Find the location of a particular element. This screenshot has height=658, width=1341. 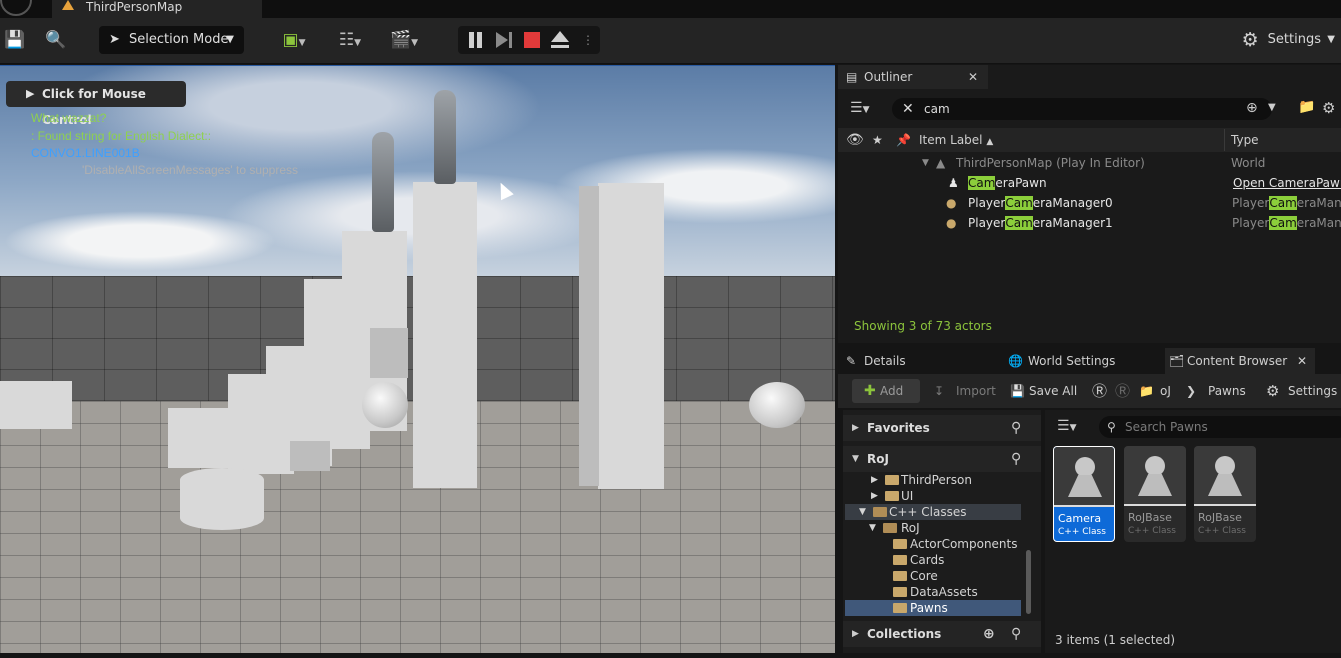

favorites-section: ▶ Favorites ⚲ is located at coordinates (942, 428).